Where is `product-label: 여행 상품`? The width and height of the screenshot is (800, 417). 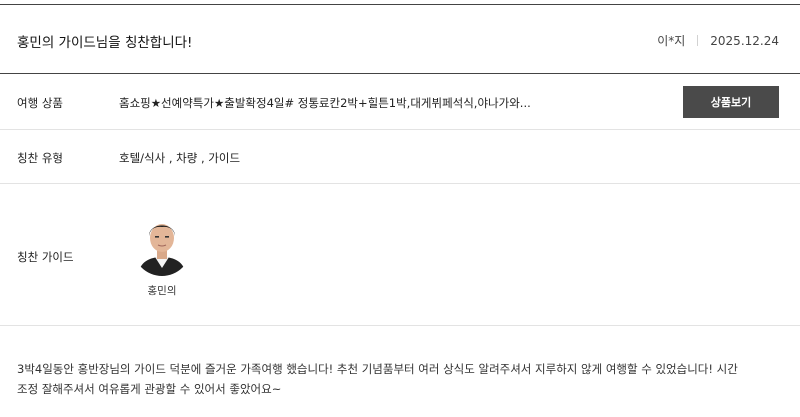
product-label: 여행 상품 is located at coordinates (40, 103).